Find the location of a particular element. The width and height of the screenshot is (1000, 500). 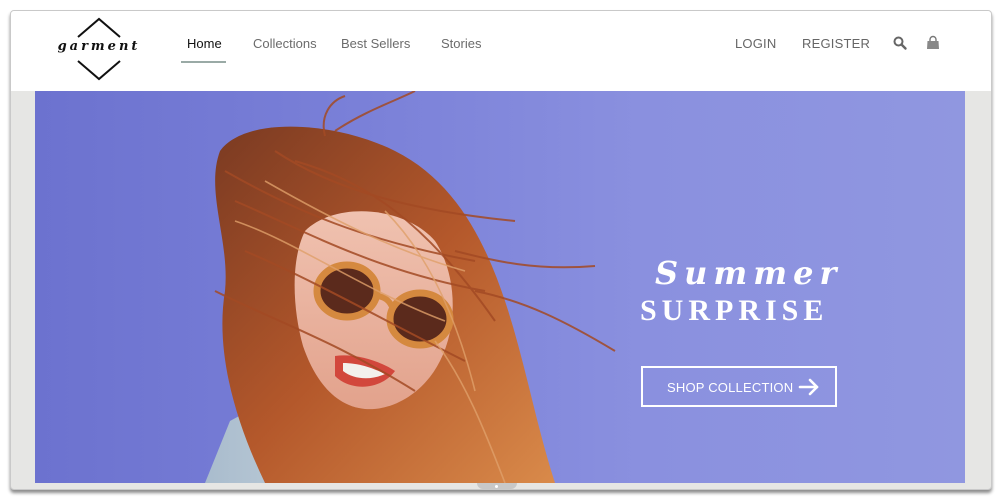

login-link: LOGIN is located at coordinates (755, 43).